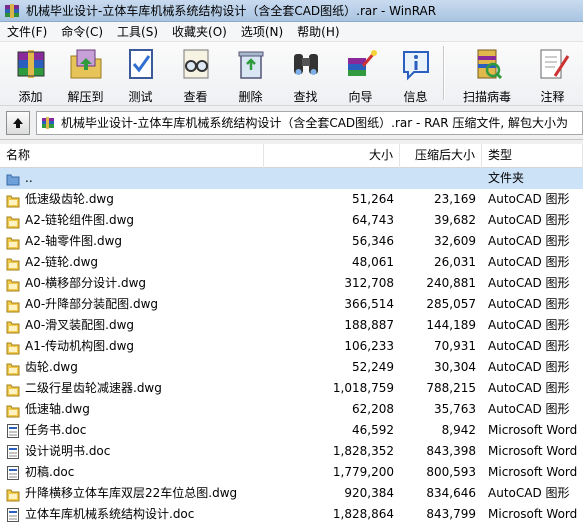  I want to click on wizard-label: 向导, so click(360, 97).